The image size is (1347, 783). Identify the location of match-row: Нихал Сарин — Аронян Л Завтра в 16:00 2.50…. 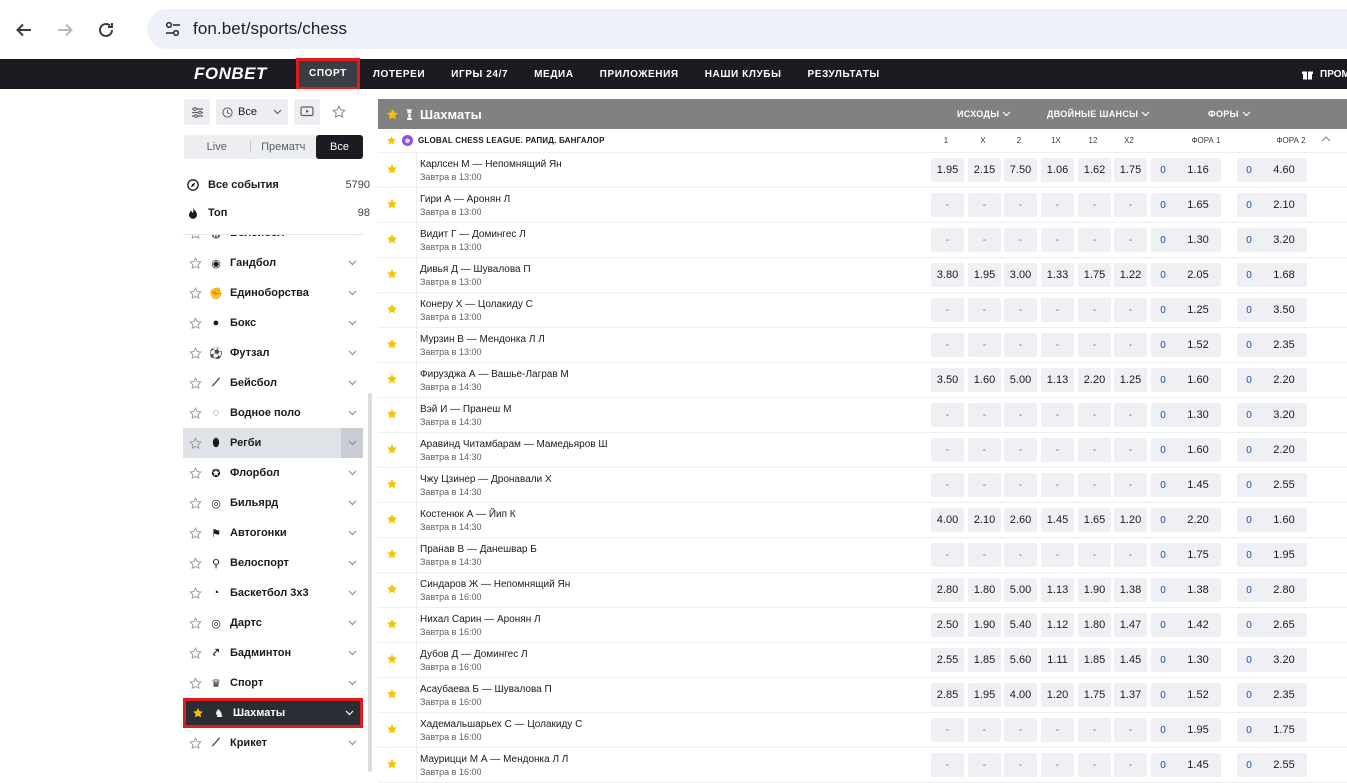
(862, 625).